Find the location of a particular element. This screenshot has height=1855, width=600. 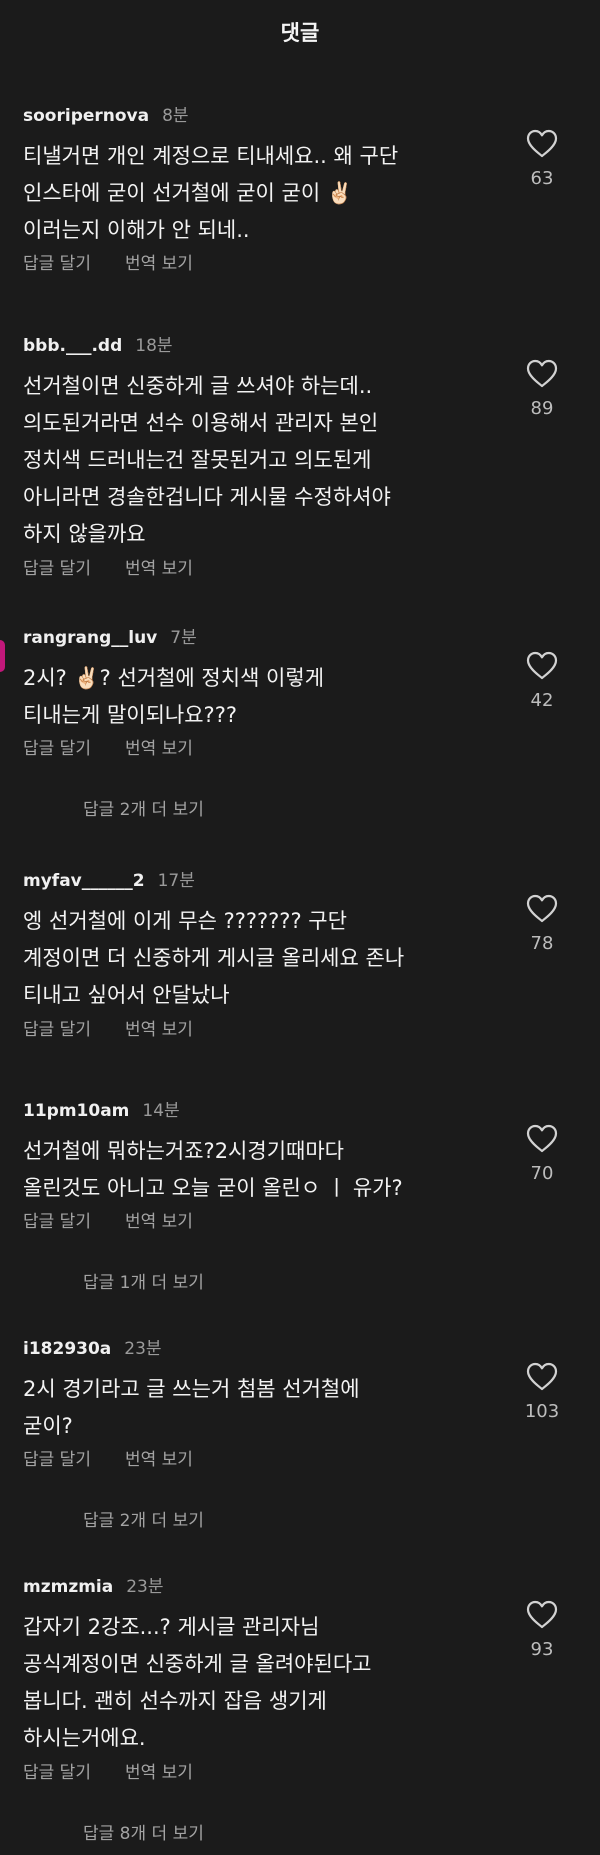

comment-username: rangrang__luv is located at coordinates (90, 638).